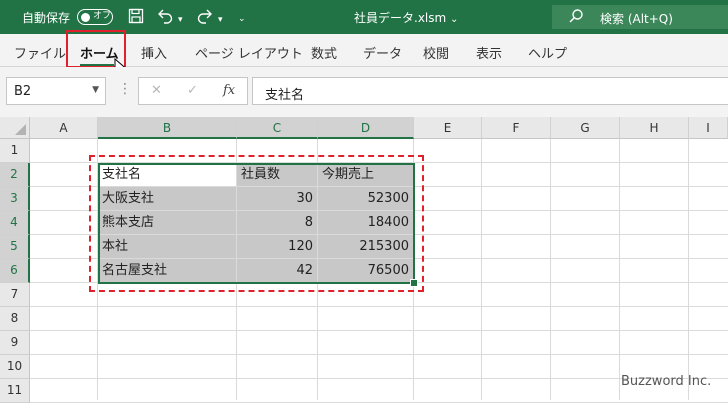 This screenshot has height=403, width=728. Describe the element at coordinates (229, 90) in the screenshot. I see `insert-function-icon: fx` at that location.